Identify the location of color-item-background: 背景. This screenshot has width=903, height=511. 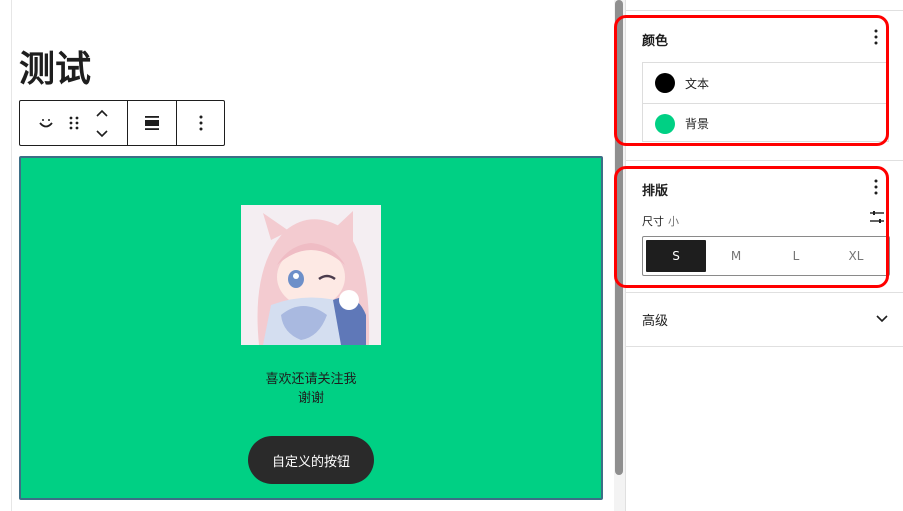
(765, 123).